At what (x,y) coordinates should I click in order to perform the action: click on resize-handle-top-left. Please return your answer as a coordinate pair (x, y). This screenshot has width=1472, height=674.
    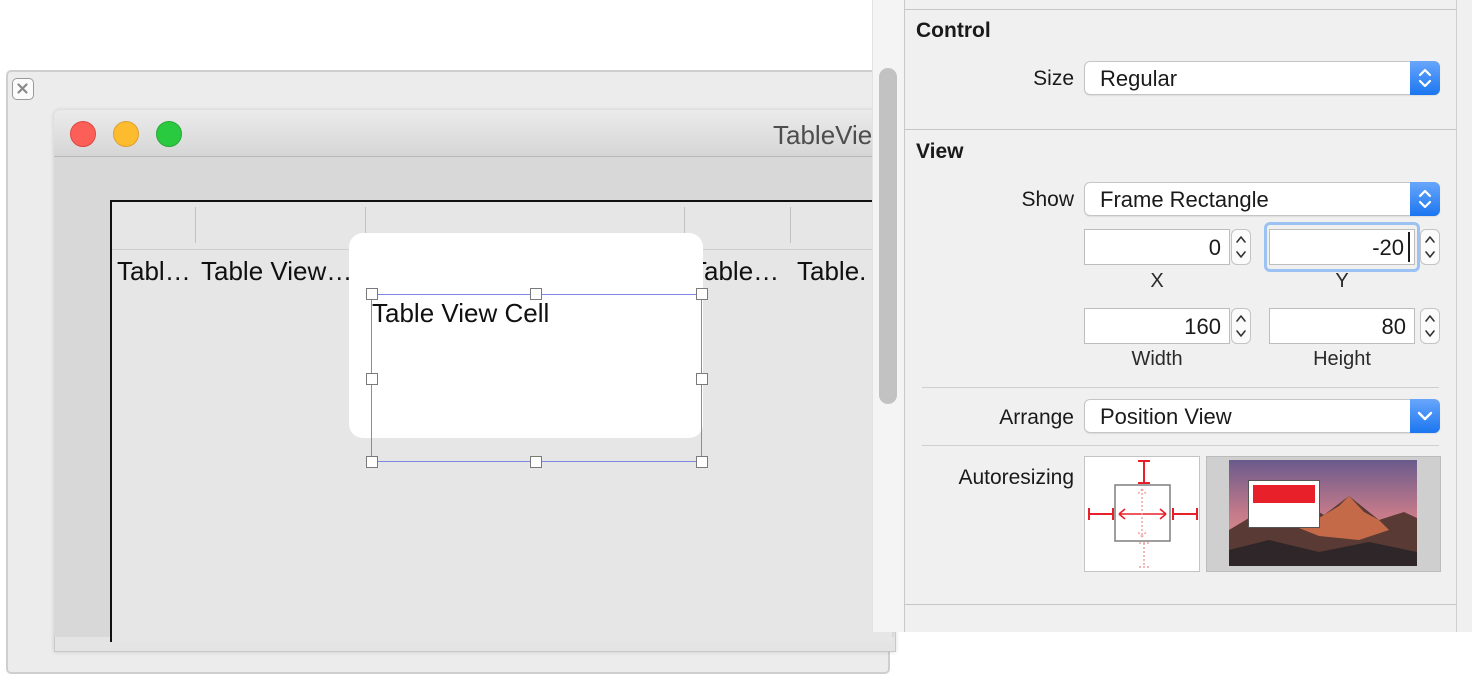
    Looking at the image, I should click on (372, 294).